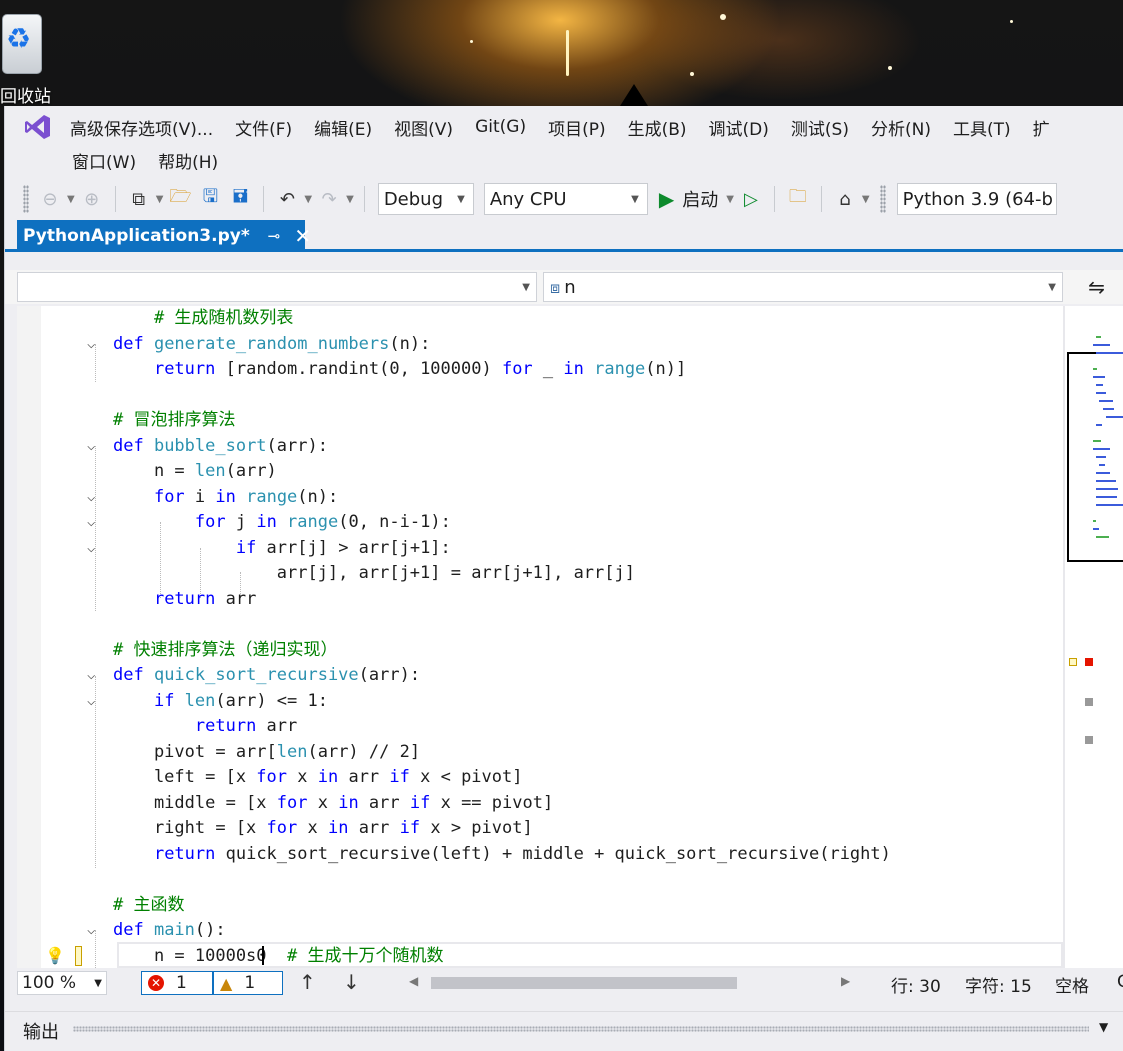 The height and width of the screenshot is (1051, 1123). I want to click on scroll-left-icon: ◀, so click(413, 981).